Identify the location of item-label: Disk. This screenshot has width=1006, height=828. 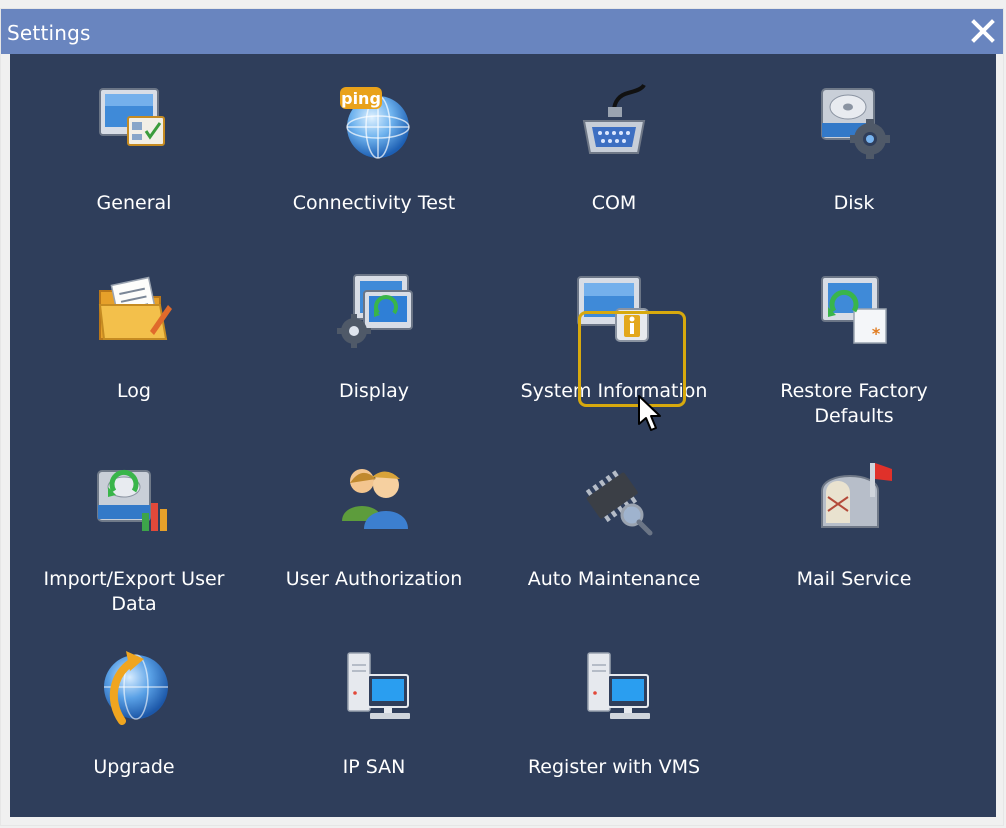
(854, 203).